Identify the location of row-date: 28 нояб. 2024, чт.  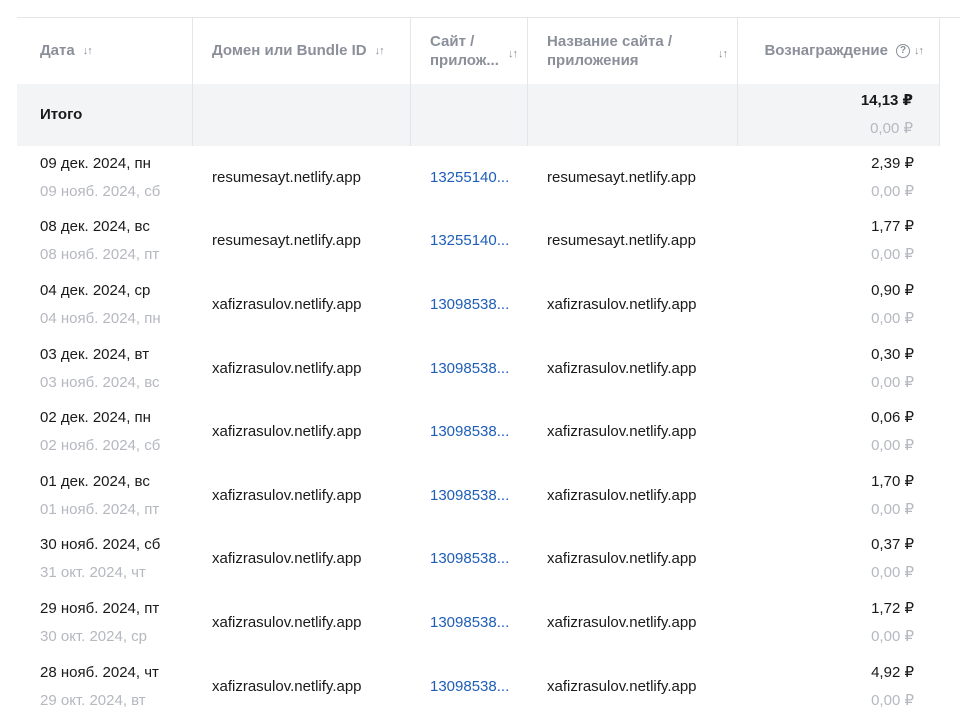
(99, 672).